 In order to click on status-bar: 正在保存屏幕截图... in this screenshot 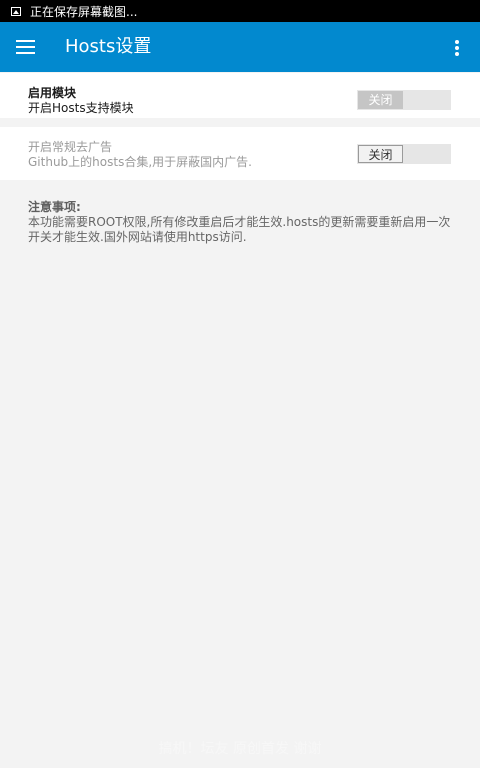, I will do `click(240, 11)`.